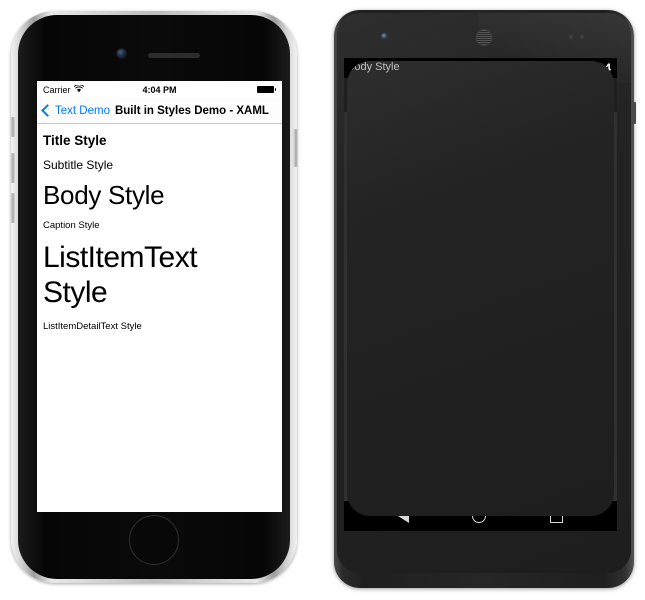 This screenshot has width=645, height=600. What do you see at coordinates (120, 275) in the screenshot?
I see `list-item-listitemtext-style: ListItemText Style` at bounding box center [120, 275].